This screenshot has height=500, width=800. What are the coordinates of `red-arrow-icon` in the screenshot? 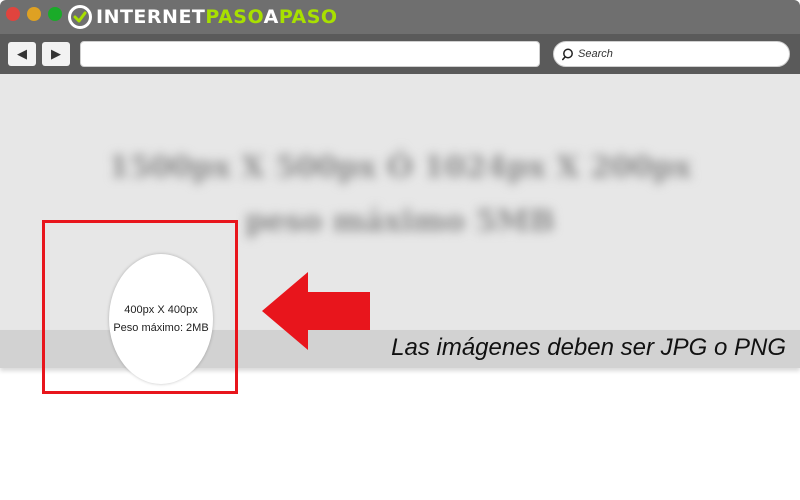 It's located at (316, 311).